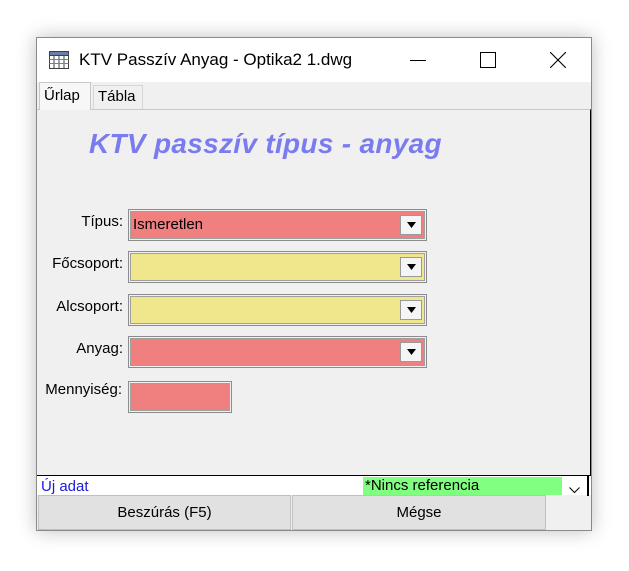 The width and height of the screenshot is (629, 571). What do you see at coordinates (462, 486) in the screenshot?
I see `reference-status: *Nincs referencia` at bounding box center [462, 486].